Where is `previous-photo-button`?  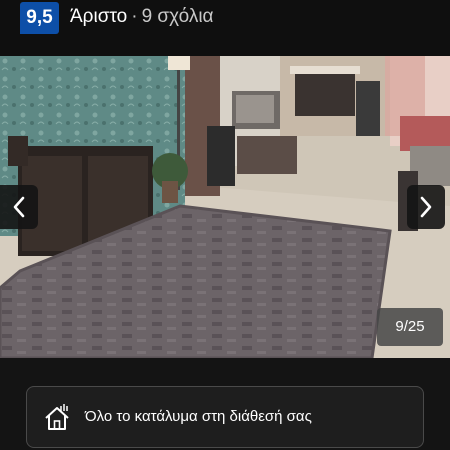 previous-photo-button is located at coordinates (19, 207).